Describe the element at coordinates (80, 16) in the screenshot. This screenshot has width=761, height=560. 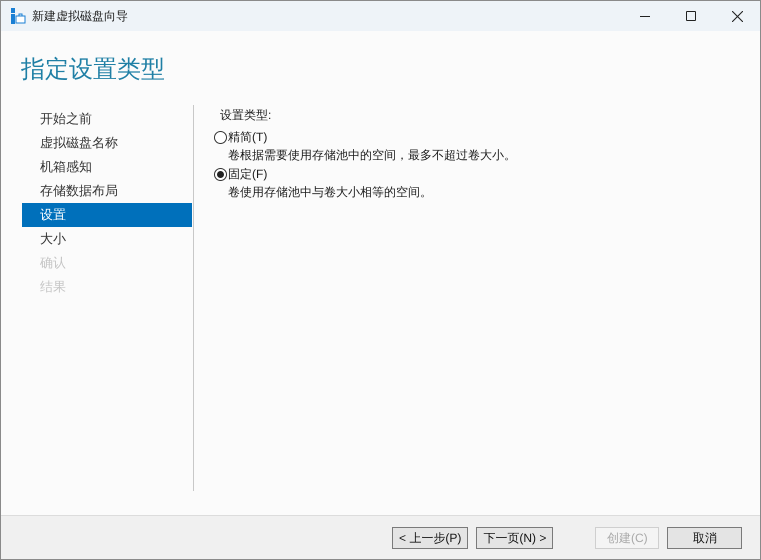
I see `window-title: 新建虚拟磁盘向导` at that location.